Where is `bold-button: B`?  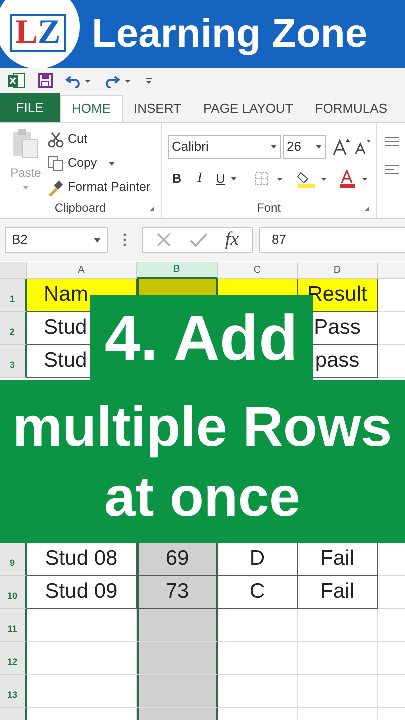 bold-button: B is located at coordinates (177, 178).